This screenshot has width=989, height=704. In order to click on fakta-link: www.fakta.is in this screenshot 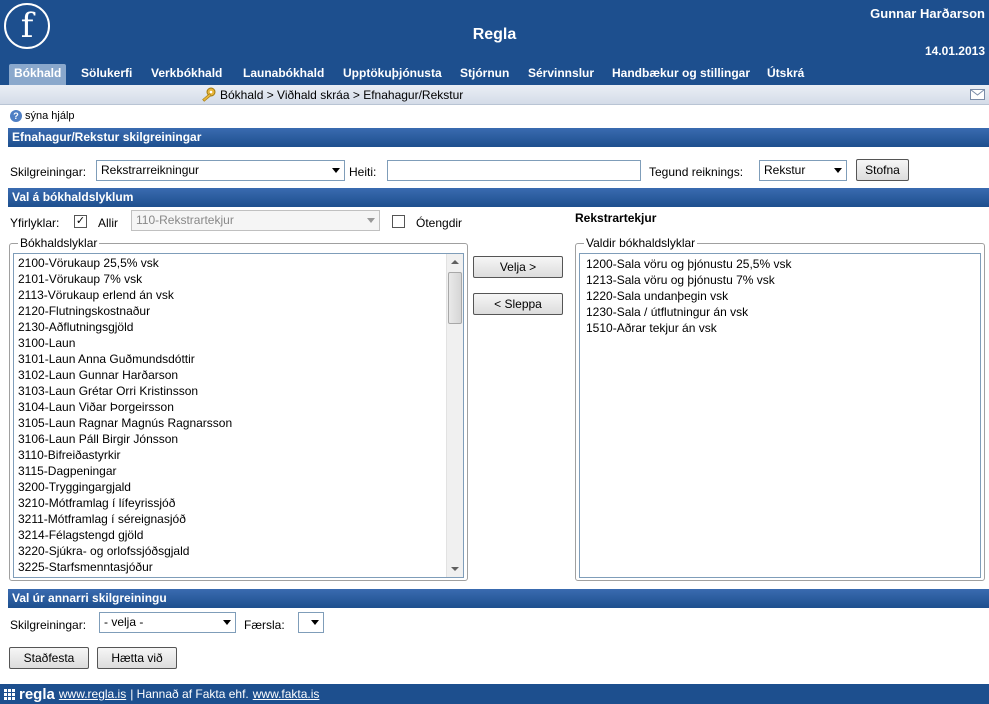, I will do `click(286, 694)`.